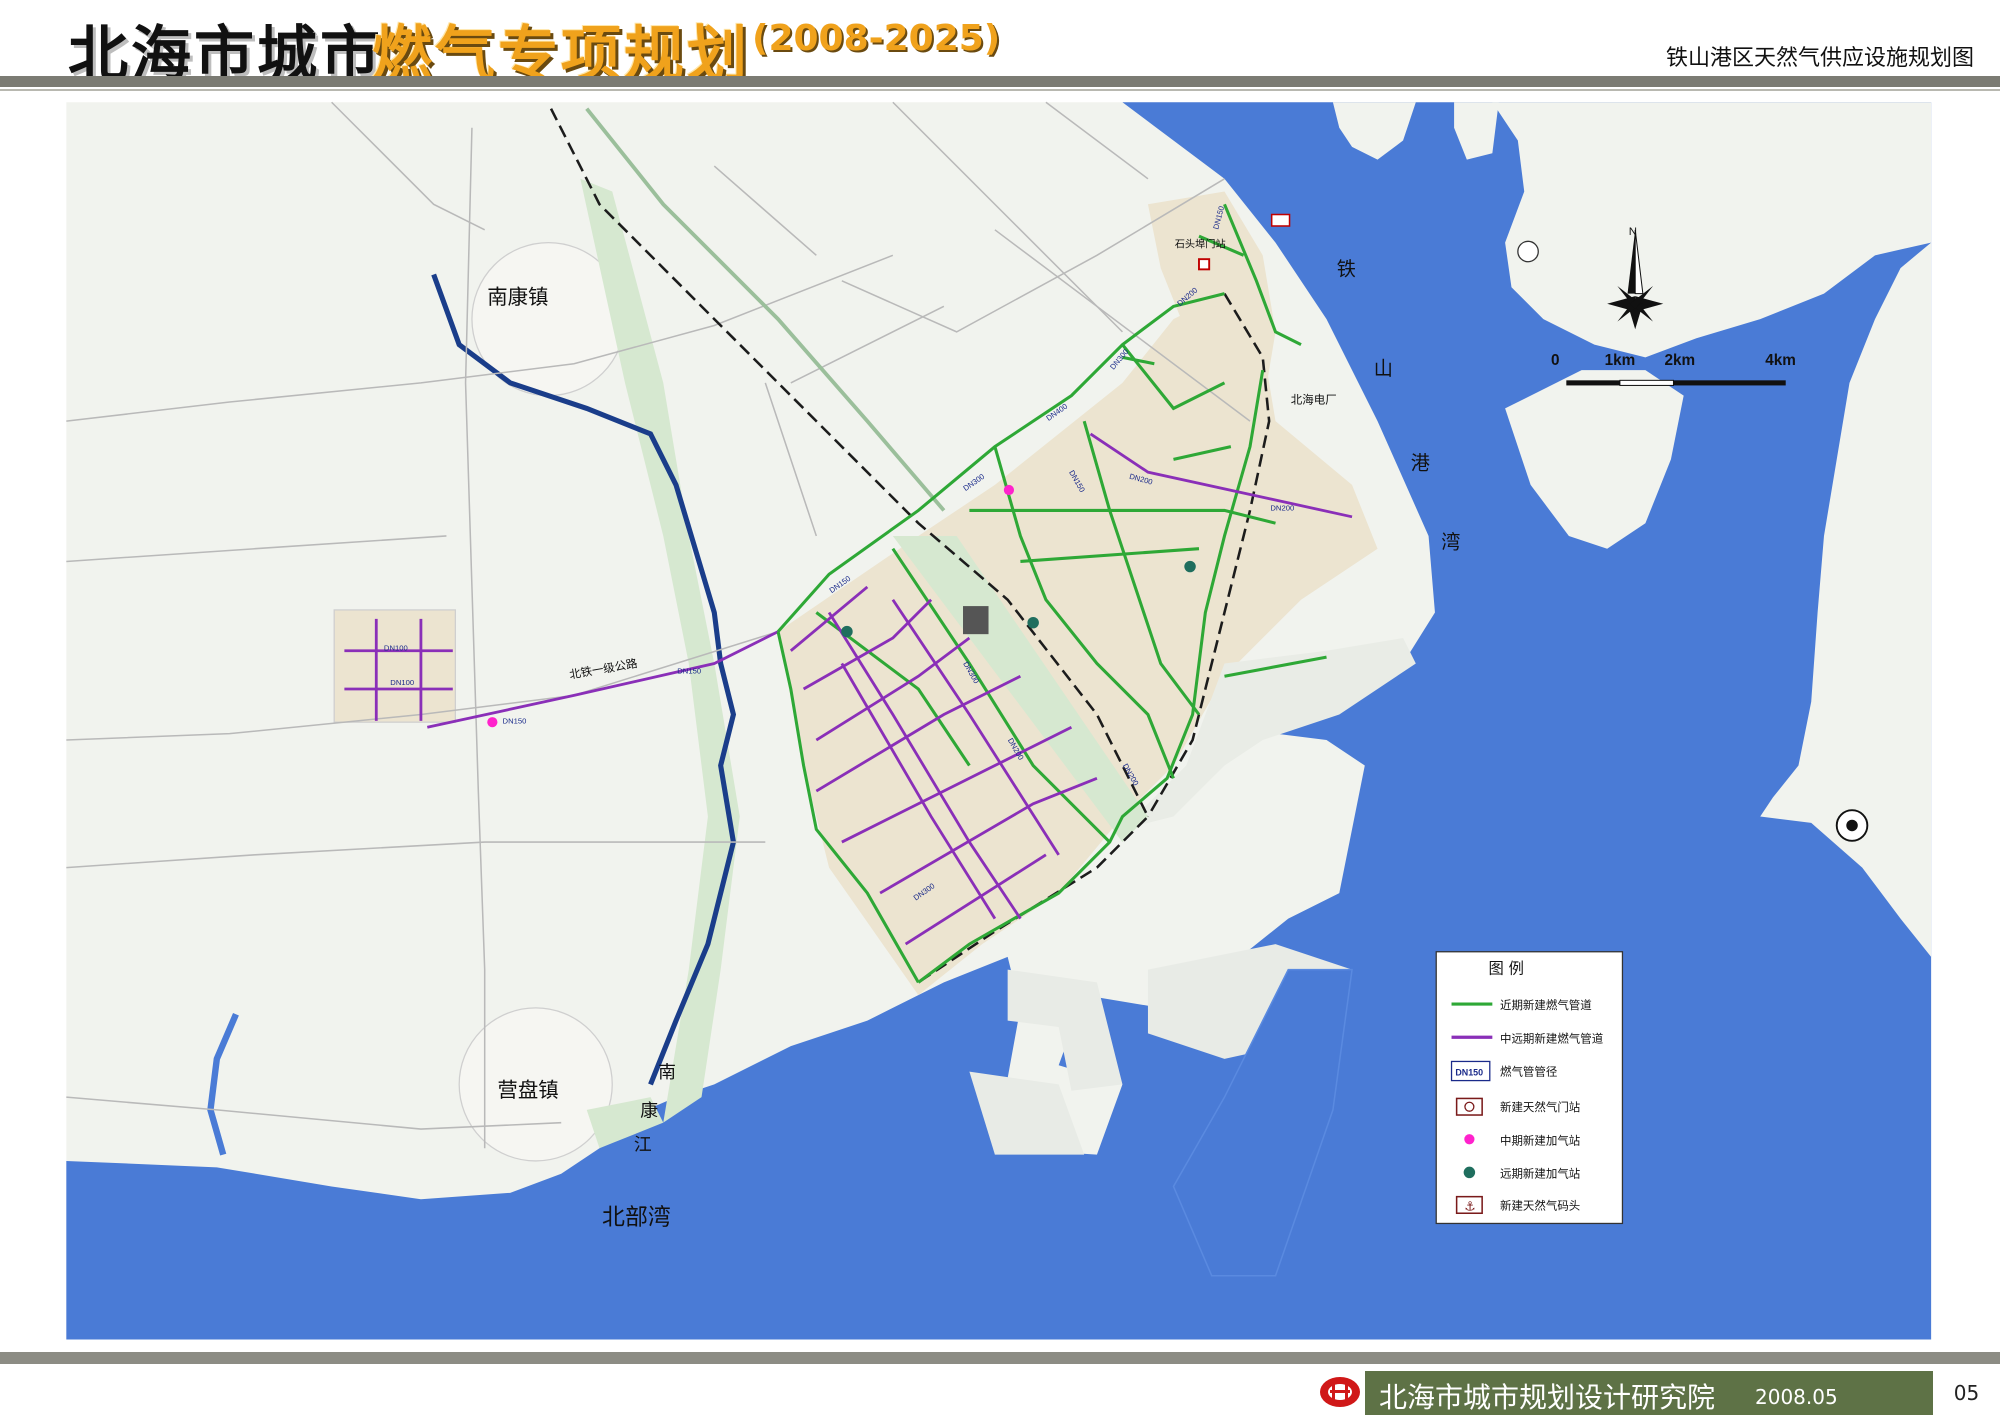 The image size is (2000, 1416). What do you see at coordinates (1676, 382) in the screenshot?
I see `scale-bar` at bounding box center [1676, 382].